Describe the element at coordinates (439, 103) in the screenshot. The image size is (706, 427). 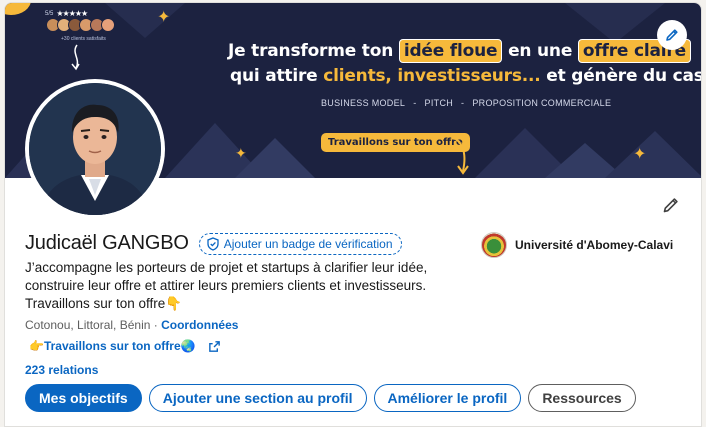
I see `banner-tag: PITCH` at that location.